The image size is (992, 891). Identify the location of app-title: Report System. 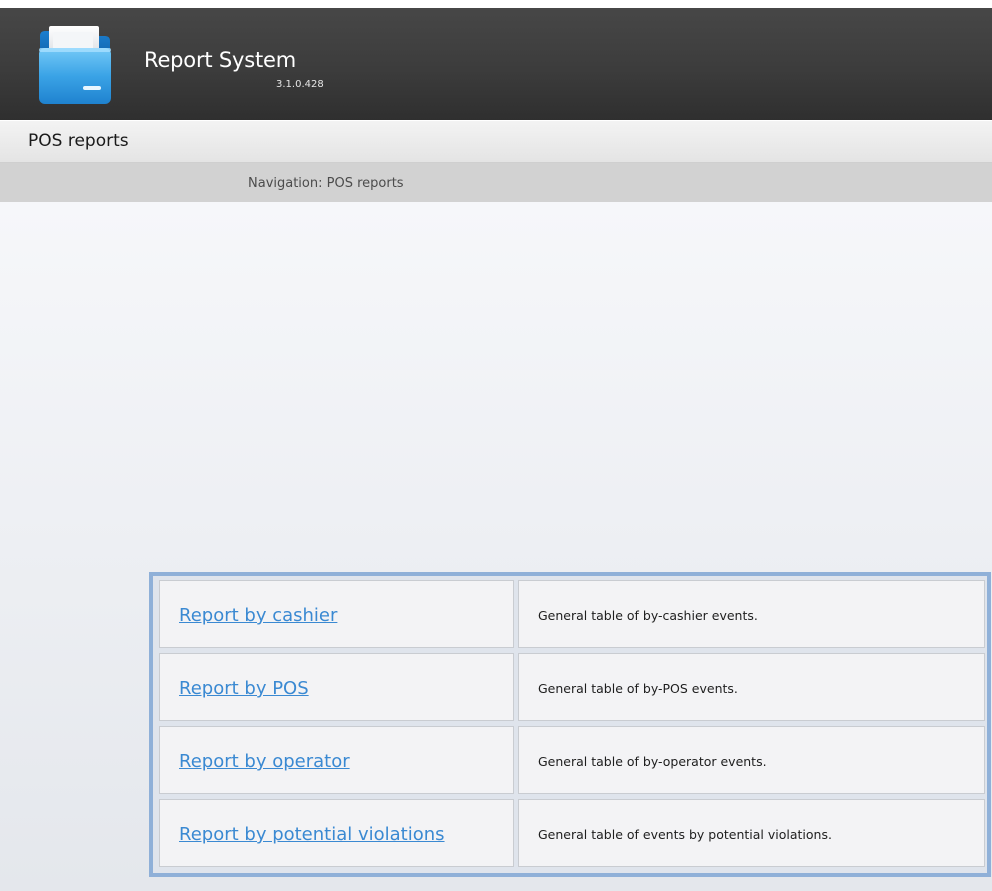
(220, 60).